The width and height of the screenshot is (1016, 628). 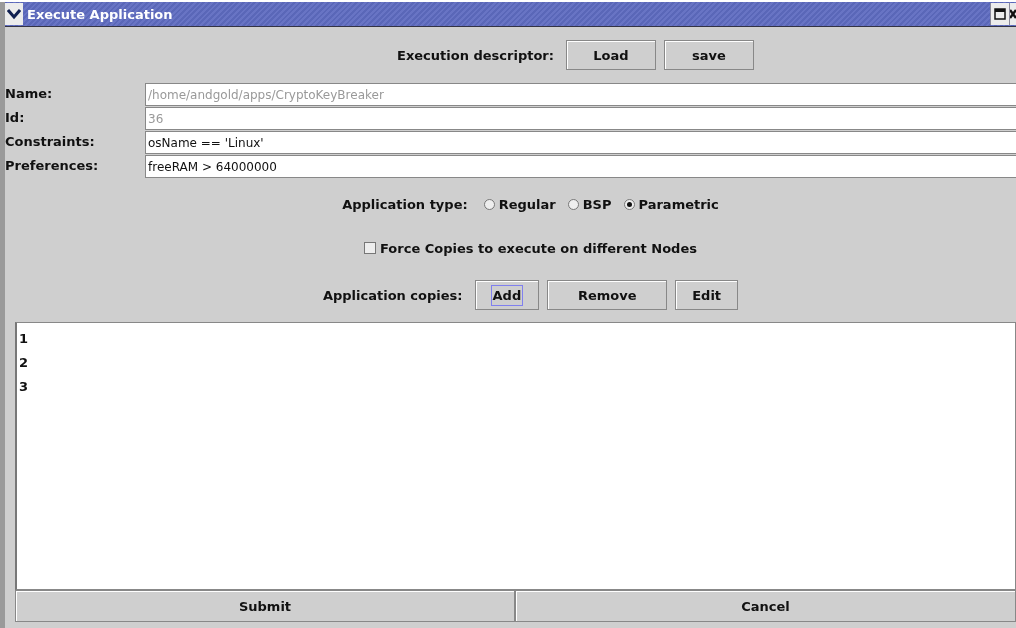 What do you see at coordinates (516, 339) in the screenshot?
I see `list-item: 1` at bounding box center [516, 339].